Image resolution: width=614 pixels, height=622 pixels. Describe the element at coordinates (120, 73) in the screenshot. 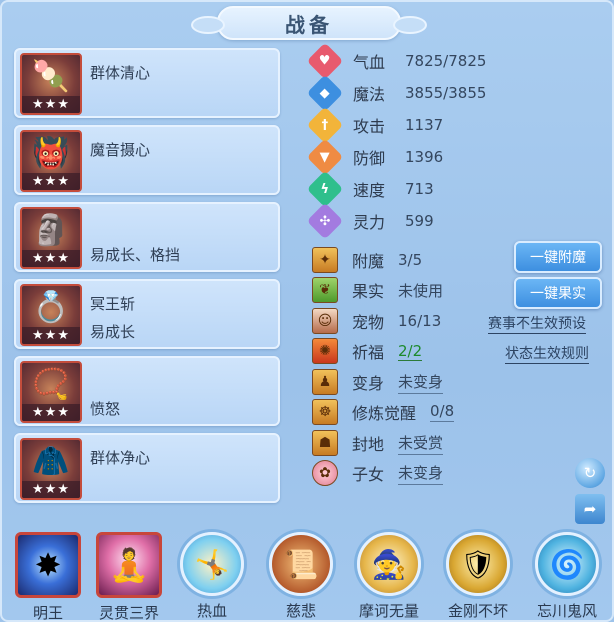

I see `skill-line-1: 群体清心` at that location.